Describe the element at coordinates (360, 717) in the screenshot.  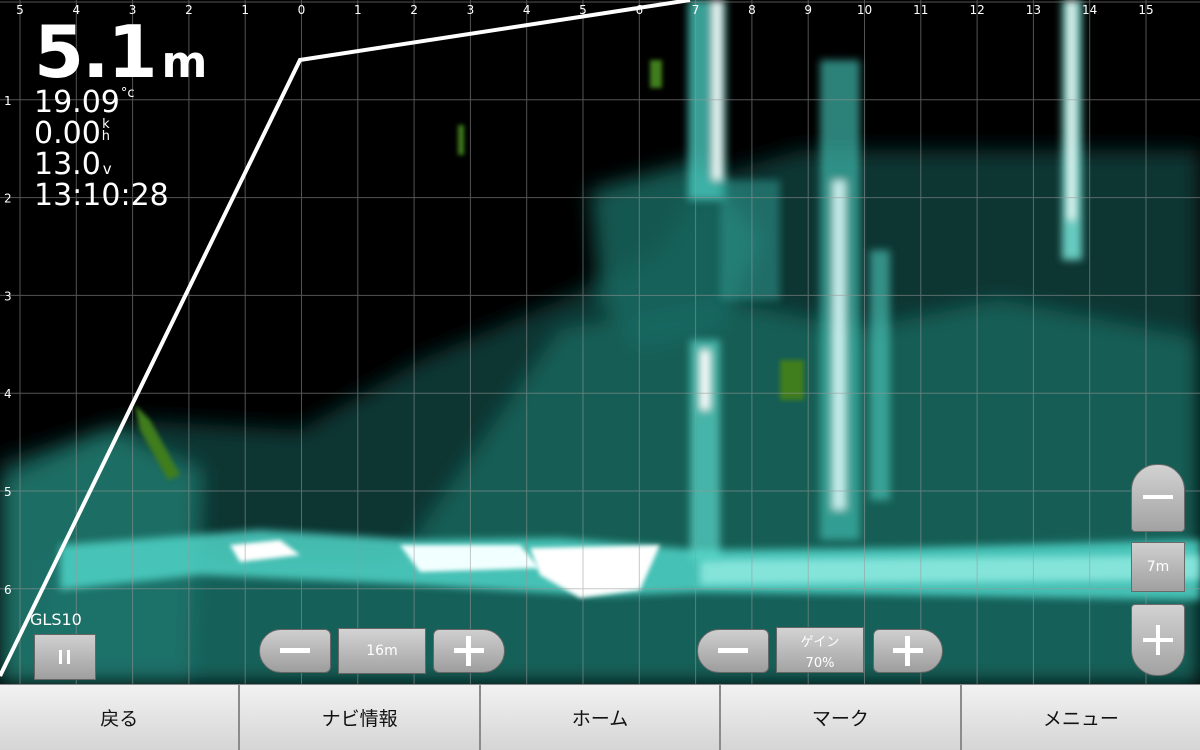
I see `nav-info-button: ナビ情報` at that location.